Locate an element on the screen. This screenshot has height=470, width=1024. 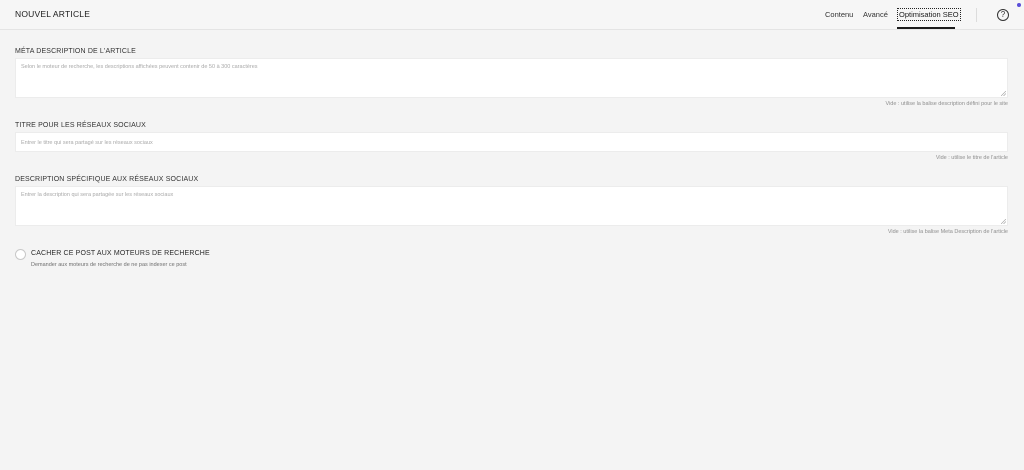
page-title: NOUVEL ARTICLE is located at coordinates (53, 14).